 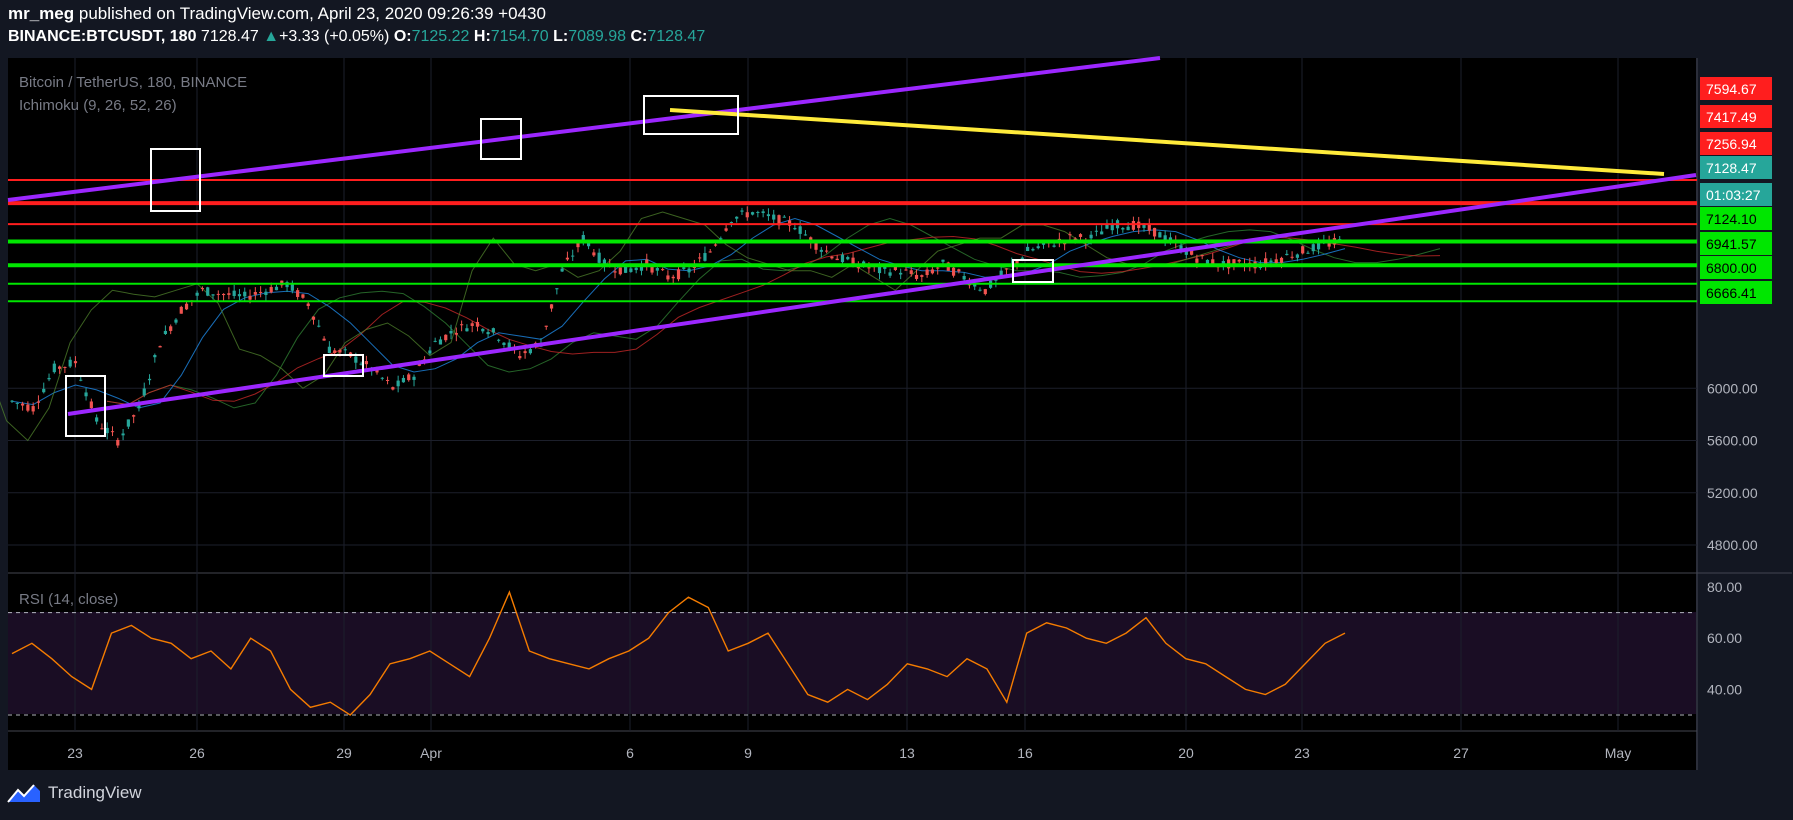 What do you see at coordinates (748, 753) in the screenshot?
I see `x-tick-label: 9` at bounding box center [748, 753].